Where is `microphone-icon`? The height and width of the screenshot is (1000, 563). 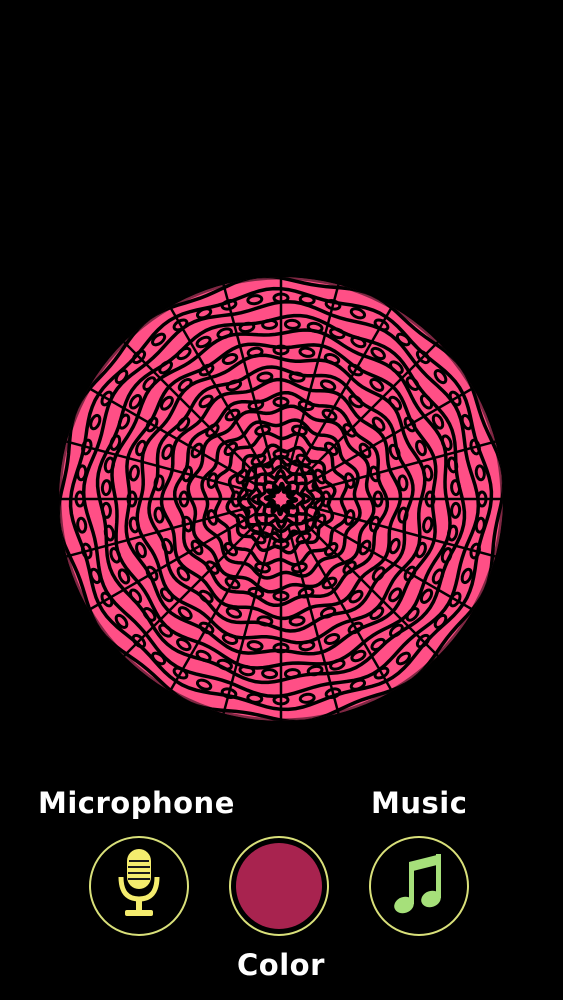 microphone-icon is located at coordinates (139, 886).